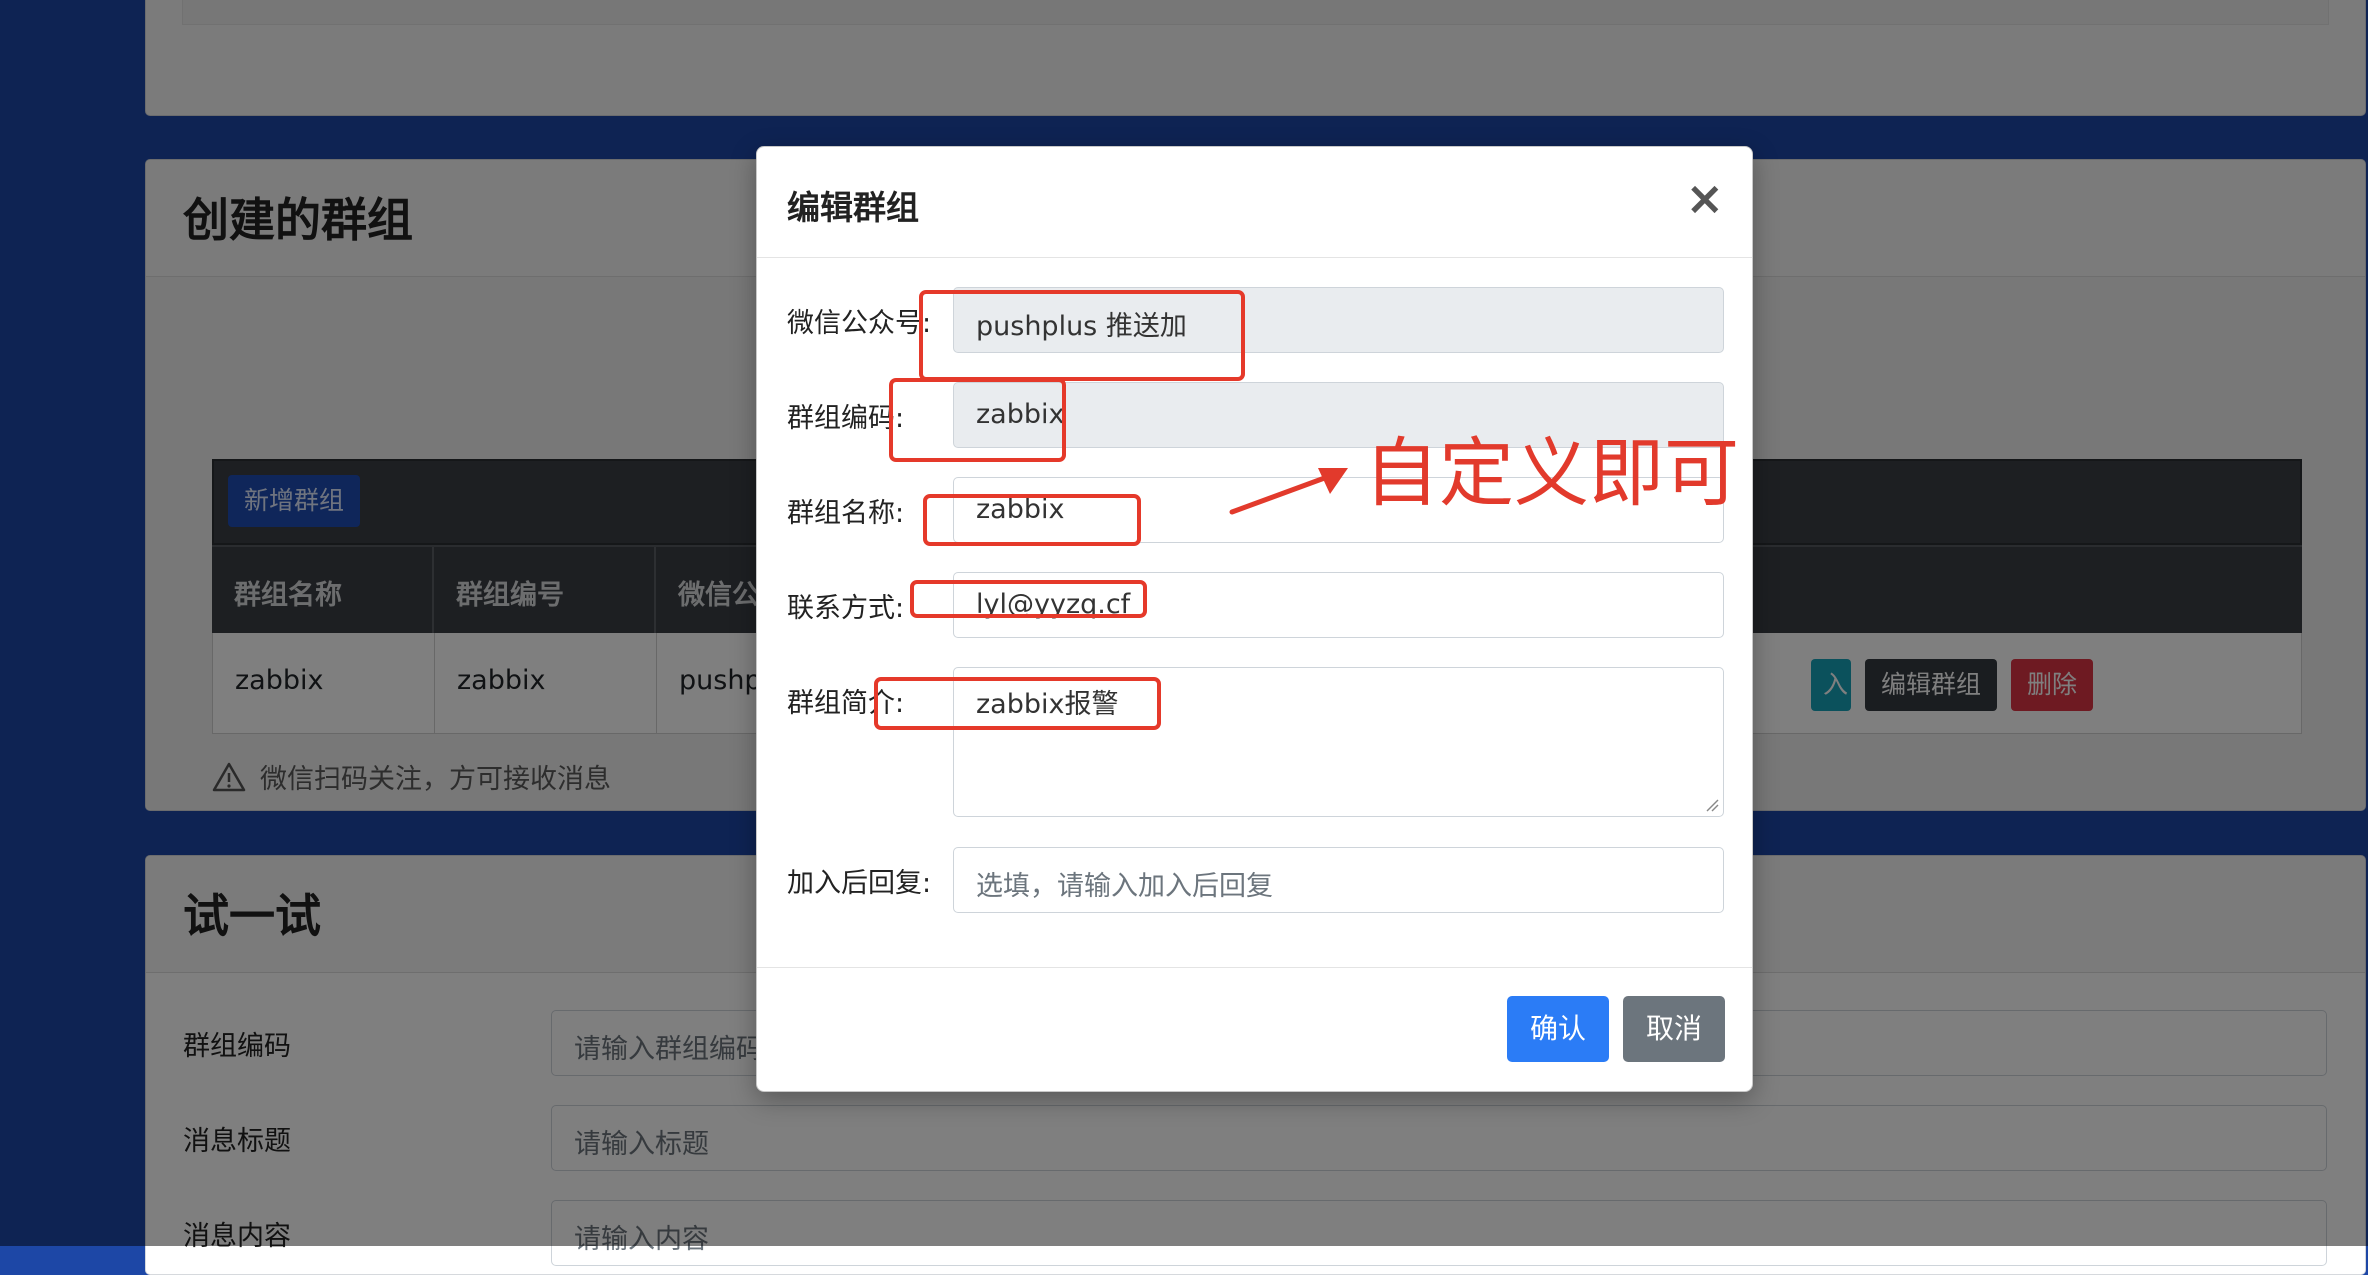 The image size is (2368, 1275). What do you see at coordinates (1674, 1029) in the screenshot?
I see `cancel-button: 取消` at bounding box center [1674, 1029].